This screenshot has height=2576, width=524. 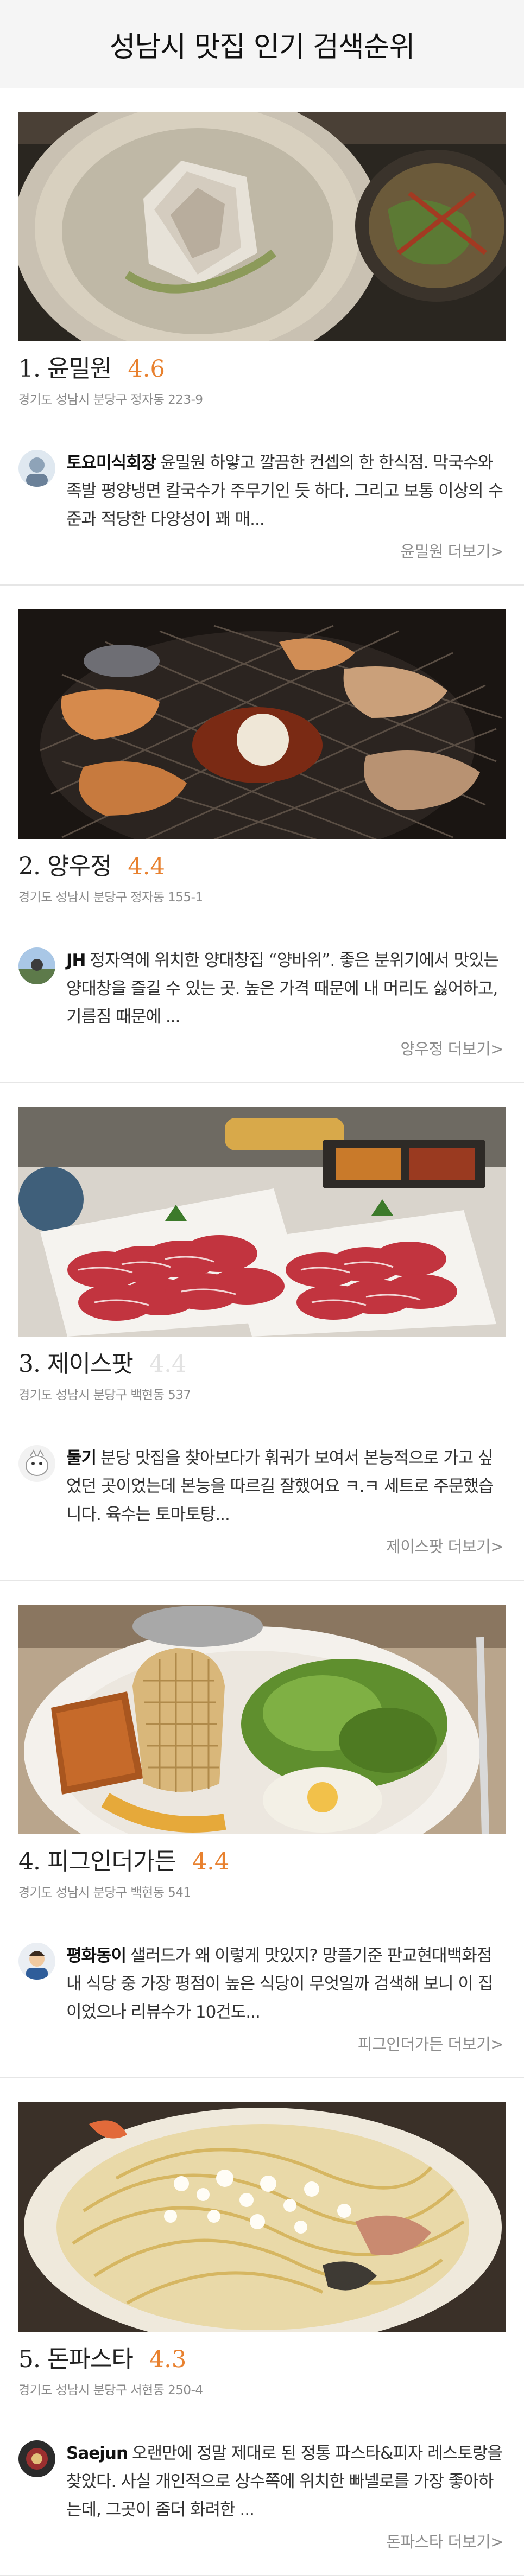 What do you see at coordinates (76, 1362) in the screenshot?
I see `restaurant-name: 3. 제이스팟` at bounding box center [76, 1362].